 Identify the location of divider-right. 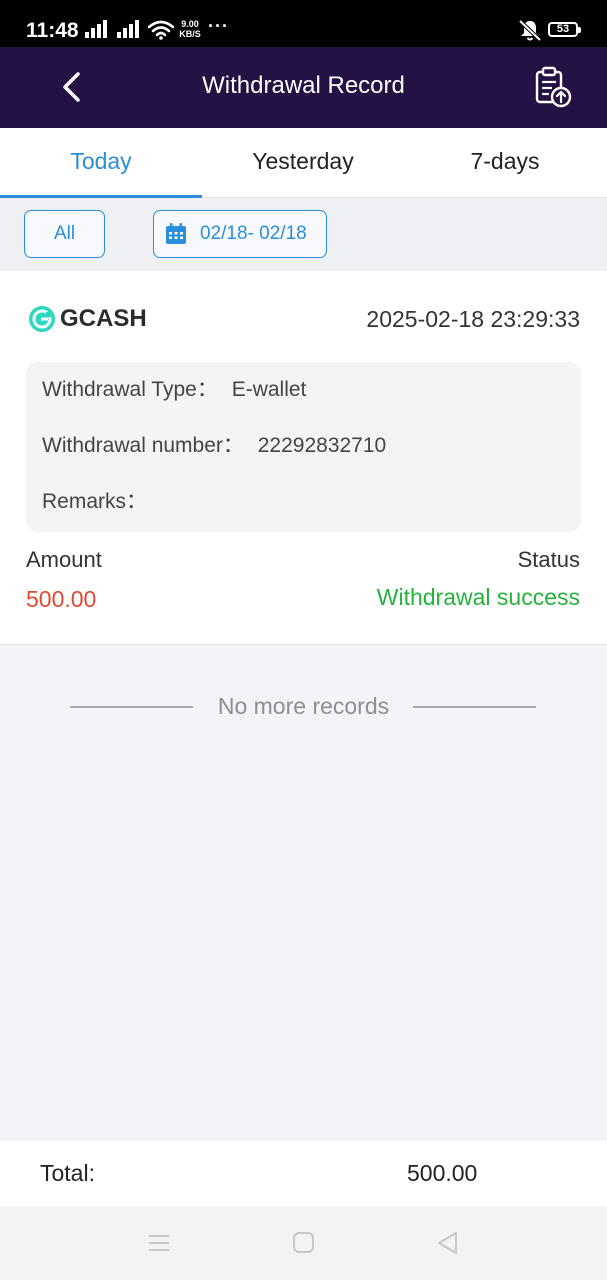
(474, 707).